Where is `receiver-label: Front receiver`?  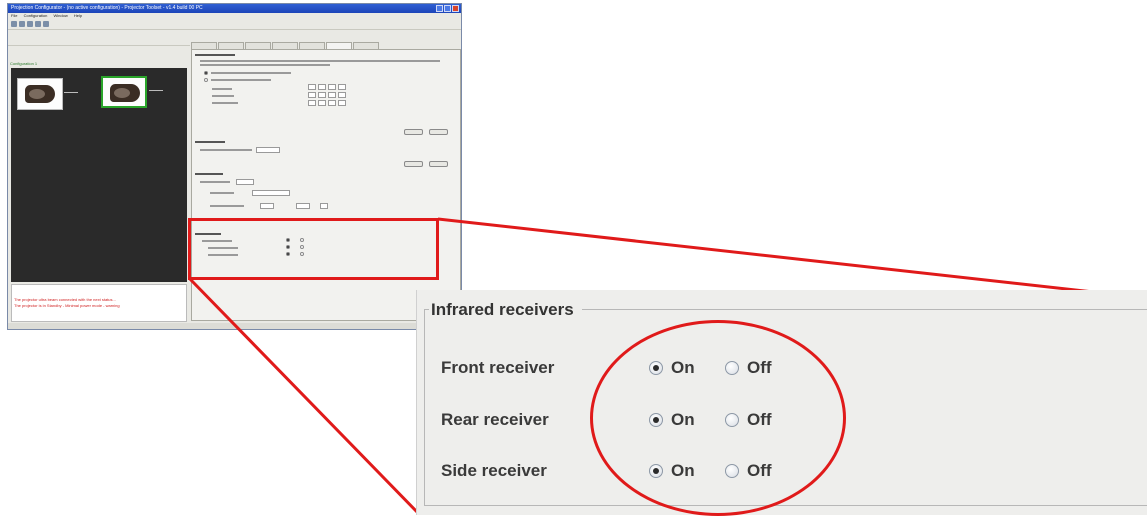
receiver-label: Front receiver is located at coordinates (498, 367).